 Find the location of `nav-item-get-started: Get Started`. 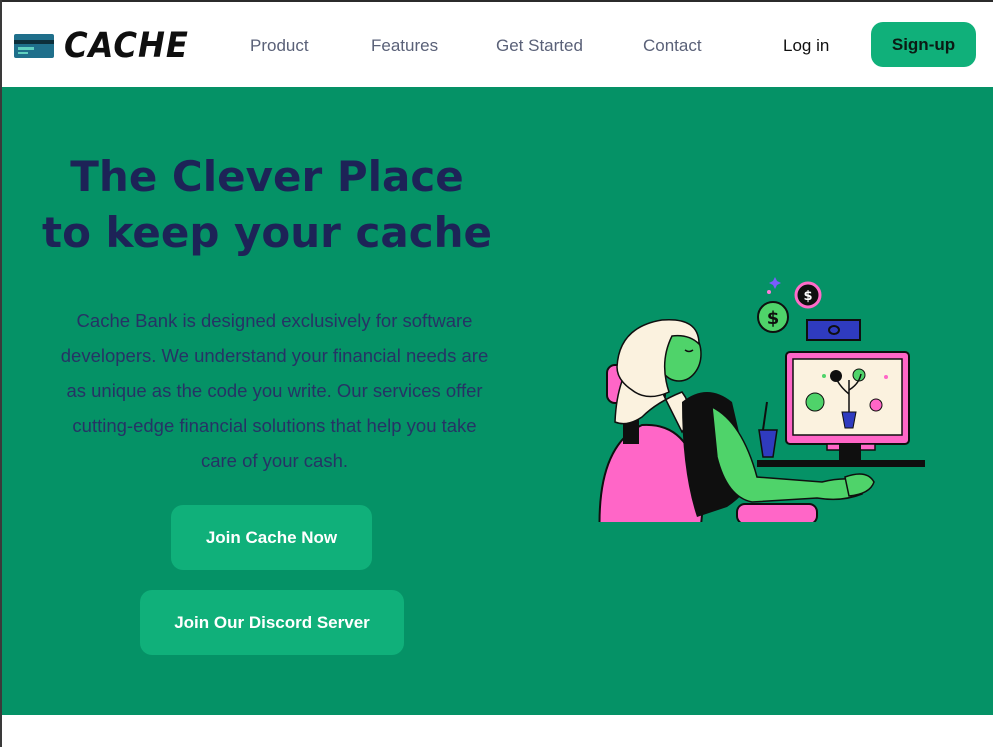

nav-item-get-started: Get Started is located at coordinates (539, 46).